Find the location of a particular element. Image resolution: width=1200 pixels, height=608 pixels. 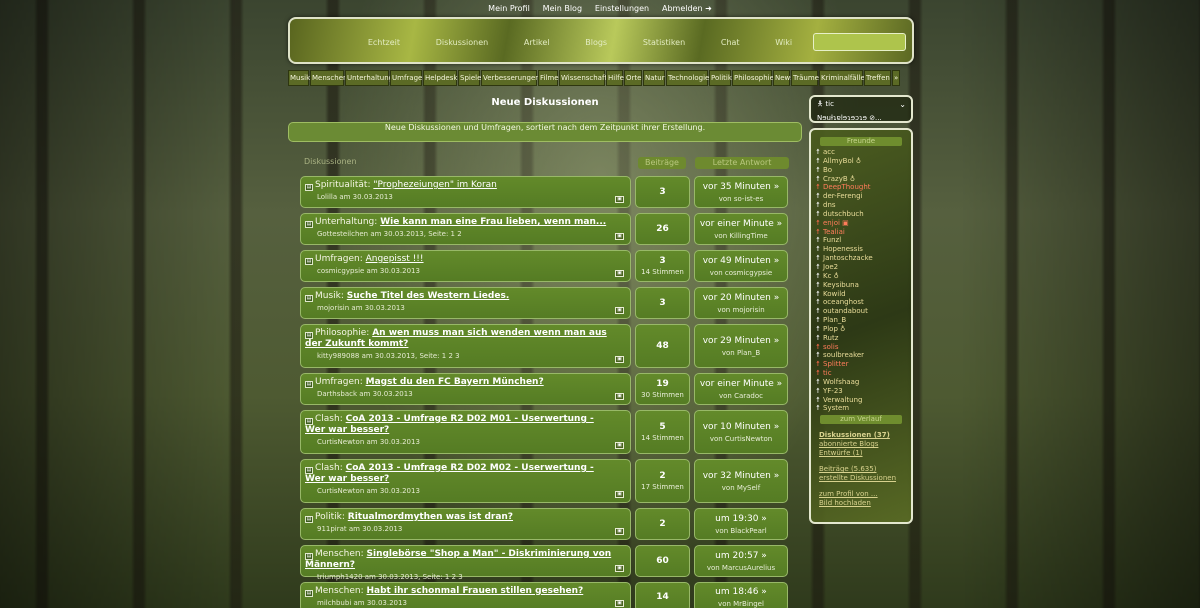

friend-item: ☨ Wolfshaag is located at coordinates (861, 382).